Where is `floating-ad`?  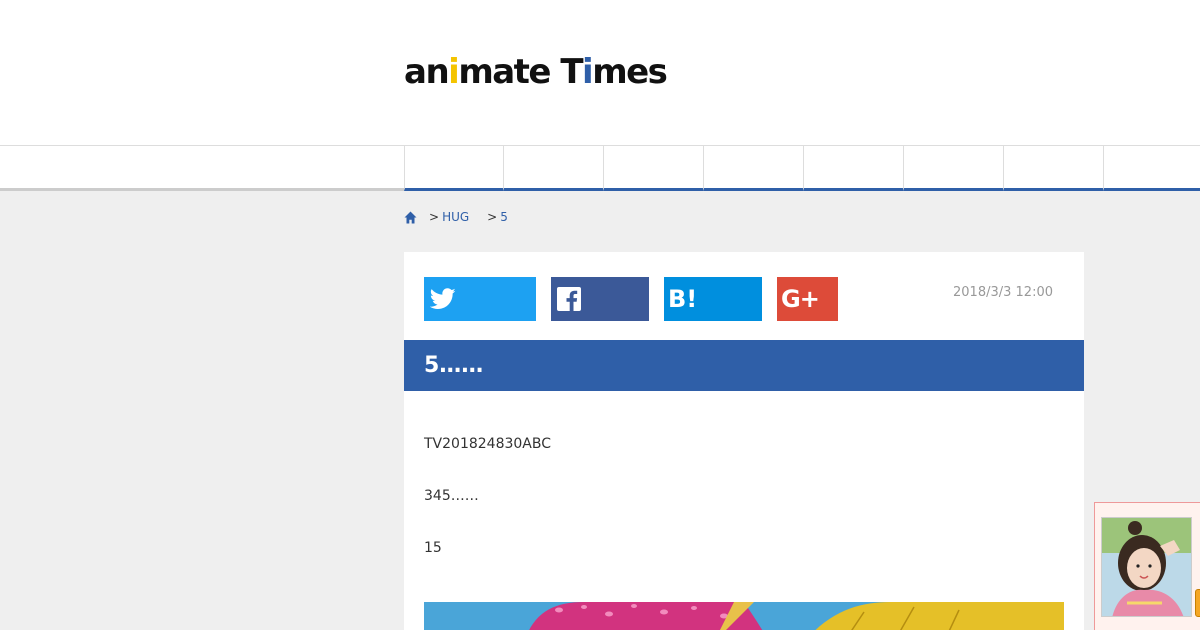
floating-ad is located at coordinates (1147, 566).